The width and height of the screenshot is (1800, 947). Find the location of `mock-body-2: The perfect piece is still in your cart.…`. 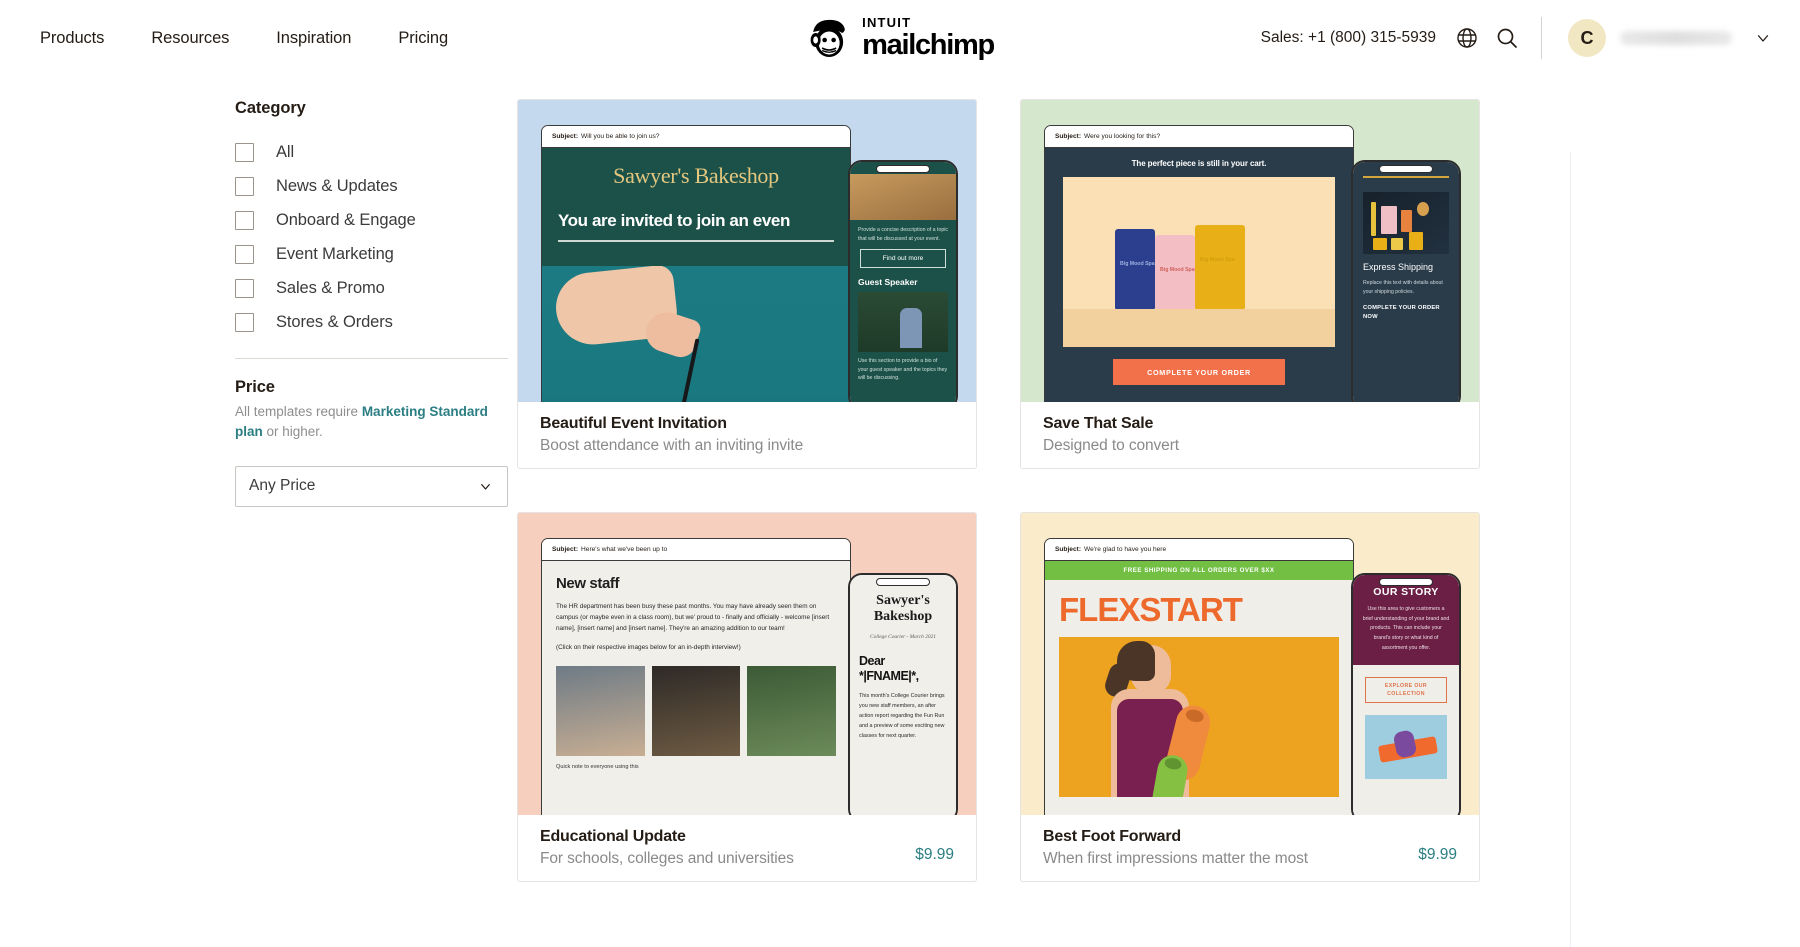

mock-body-2: The perfect piece is still in your cart.… is located at coordinates (1199, 275).